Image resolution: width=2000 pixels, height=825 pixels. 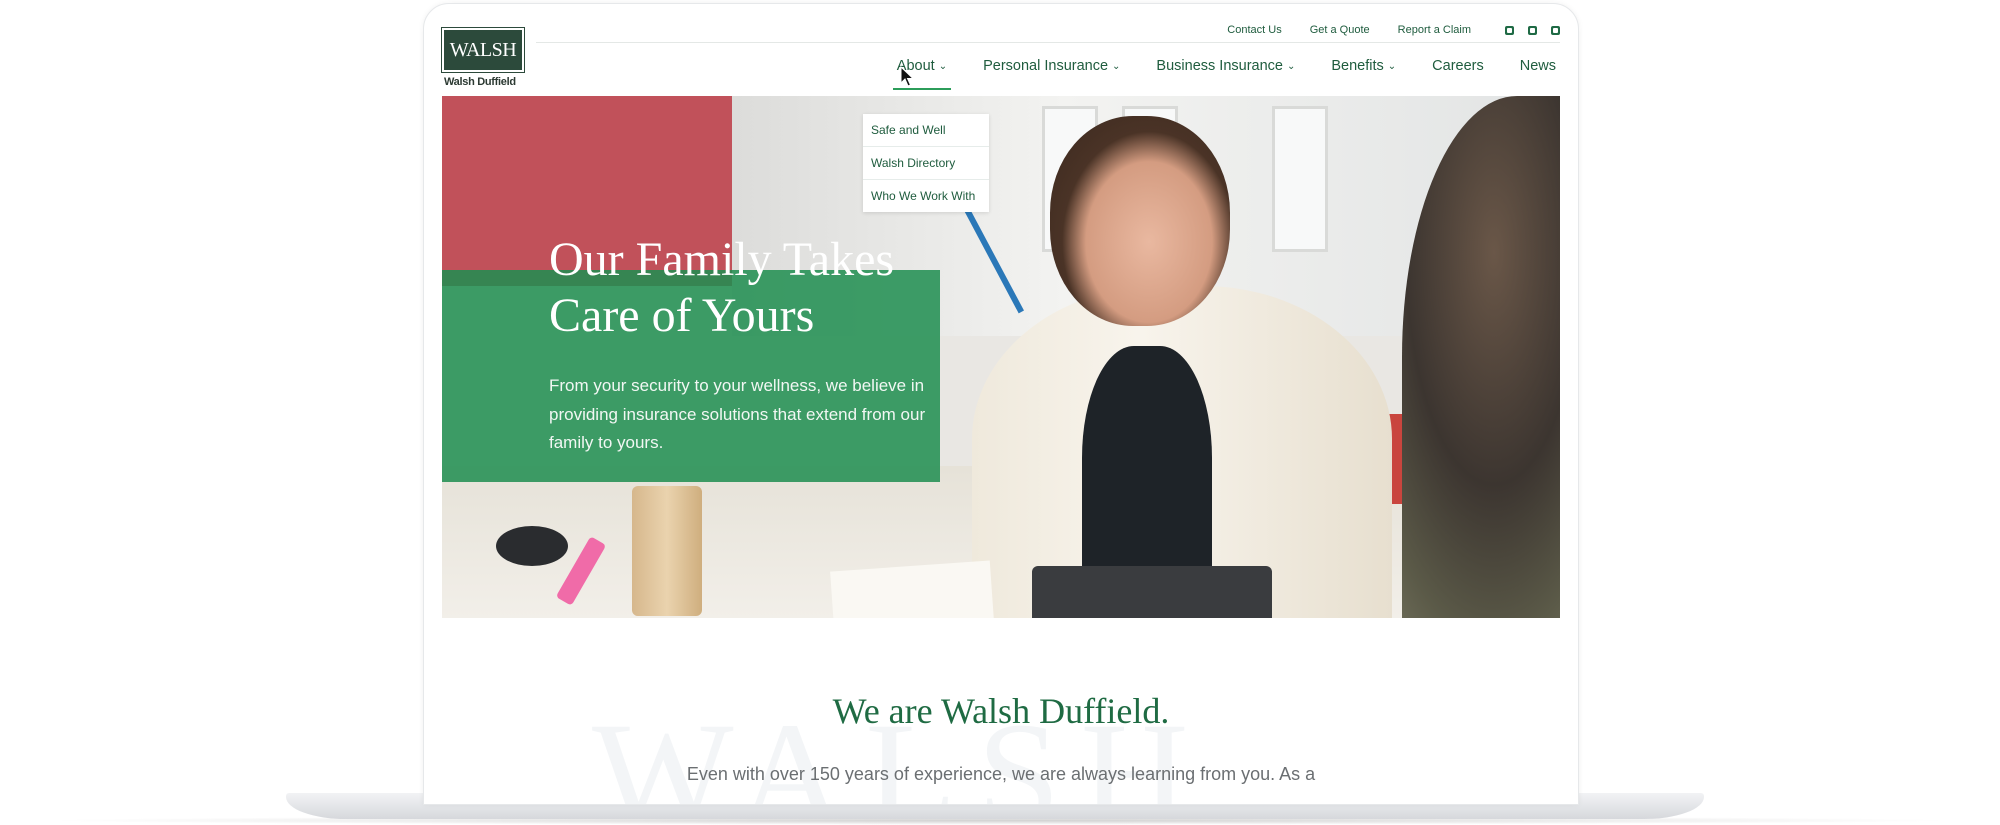 What do you see at coordinates (1140, 221) in the screenshot?
I see `hero-photo-woman-head` at bounding box center [1140, 221].